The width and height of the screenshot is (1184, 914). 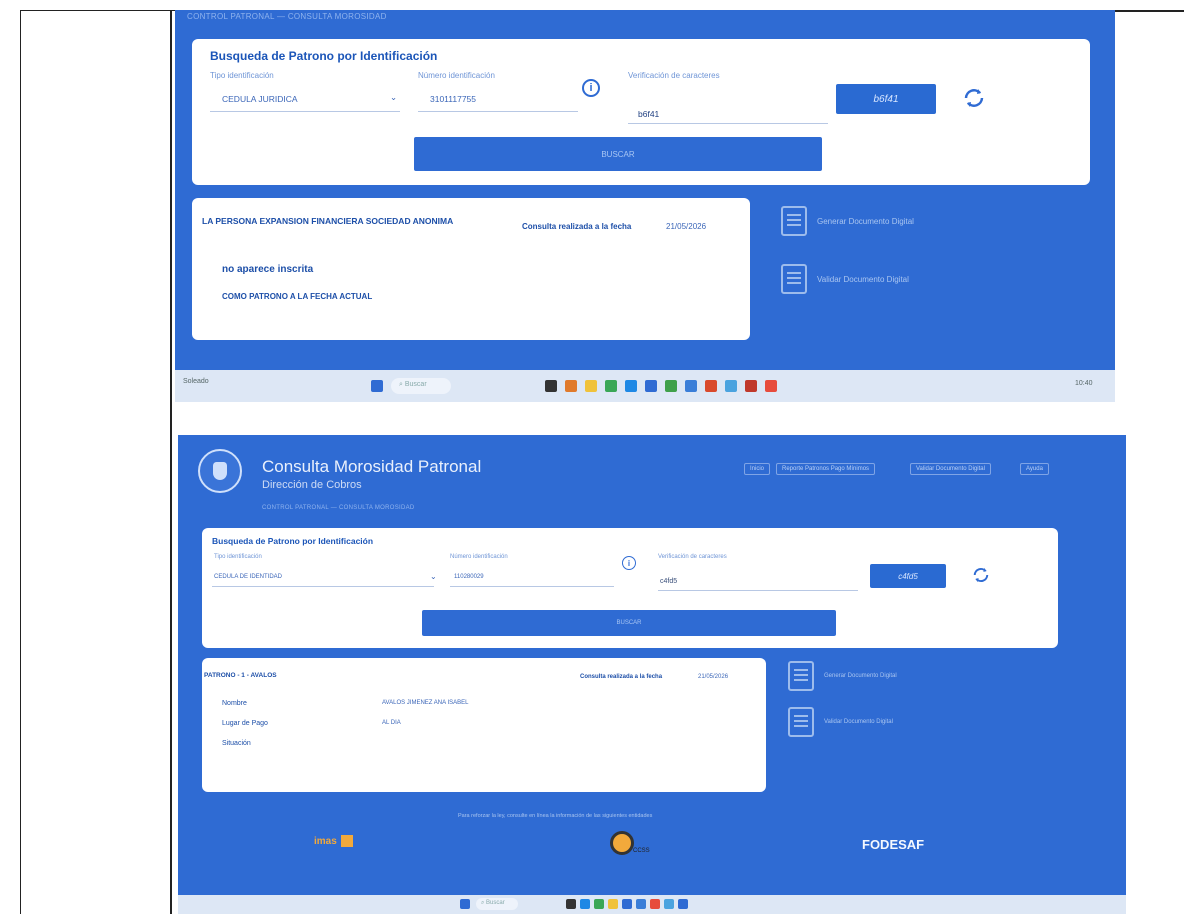 I want to click on captcha-image: c4fd5, so click(x=908, y=576).